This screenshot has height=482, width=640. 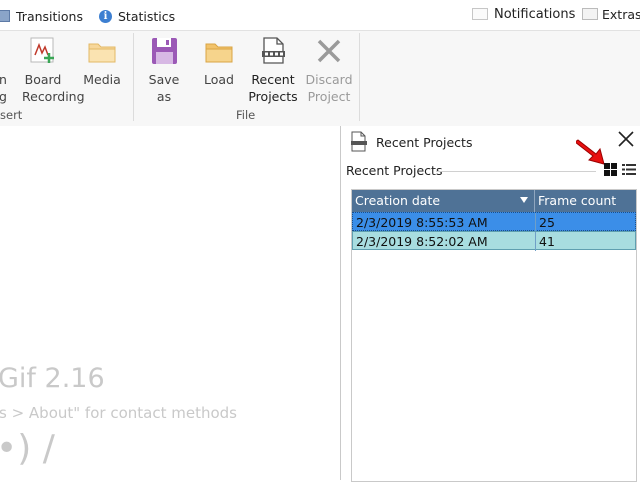 What do you see at coordinates (494, 241) in the screenshot?
I see `table-row: 2/3/2019 8:52:02 AM 41` at bounding box center [494, 241].